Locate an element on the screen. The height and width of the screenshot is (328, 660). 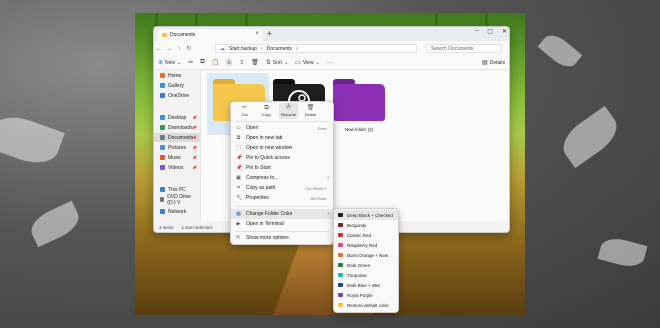
breadcrumb-item: Start backup is located at coordinates (243, 49).